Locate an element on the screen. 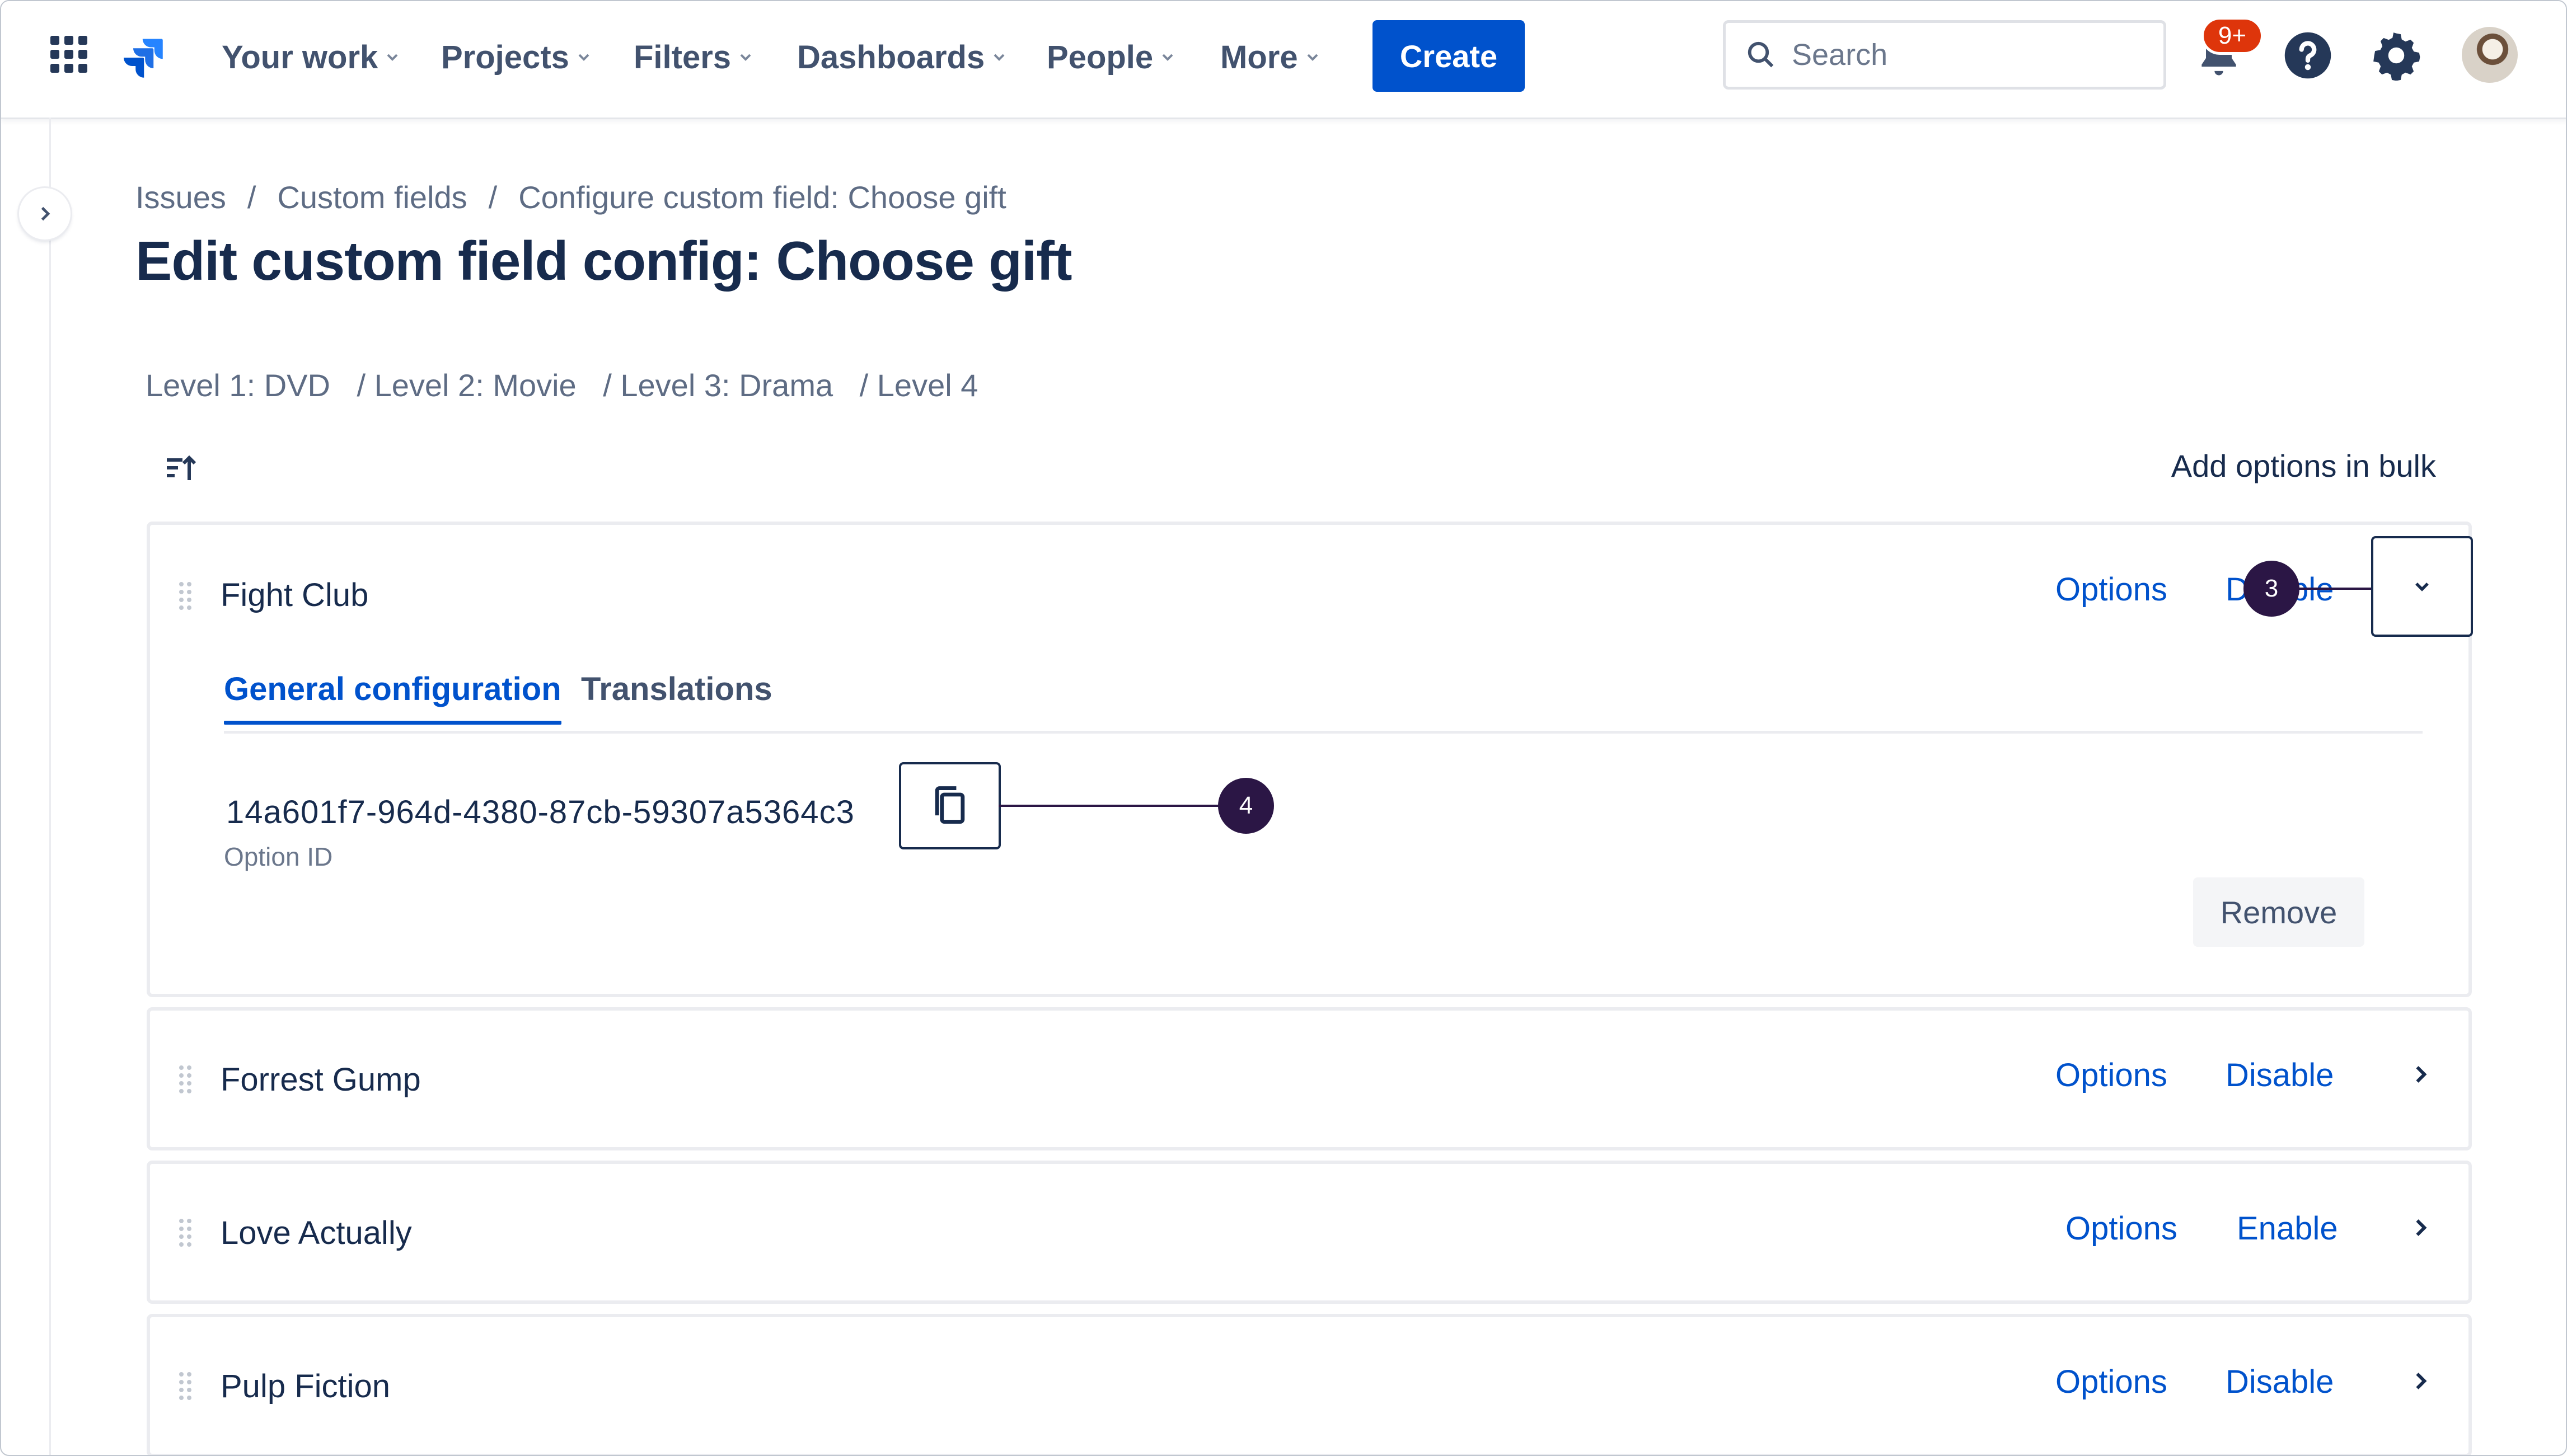  sidebar-expand-button is located at coordinates (45, 213).